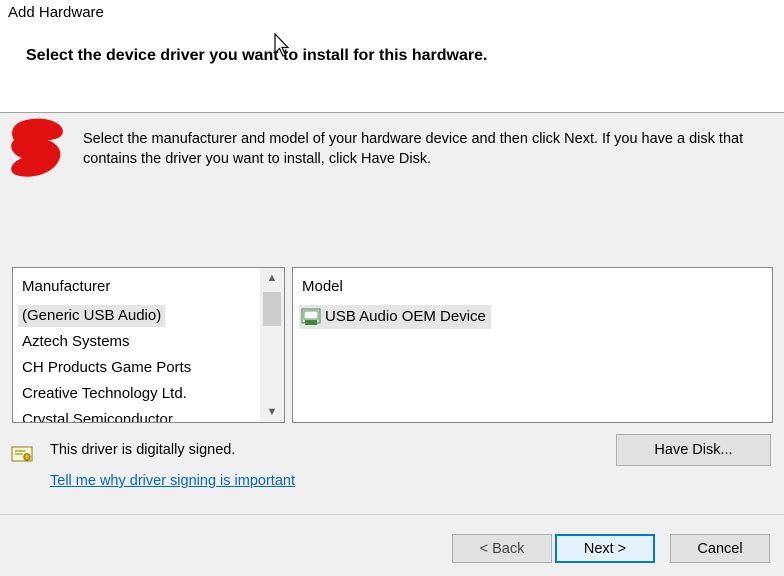 The height and width of the screenshot is (576, 784). Describe the element at coordinates (392, 514) in the screenshot. I see `footer-separator` at that location.